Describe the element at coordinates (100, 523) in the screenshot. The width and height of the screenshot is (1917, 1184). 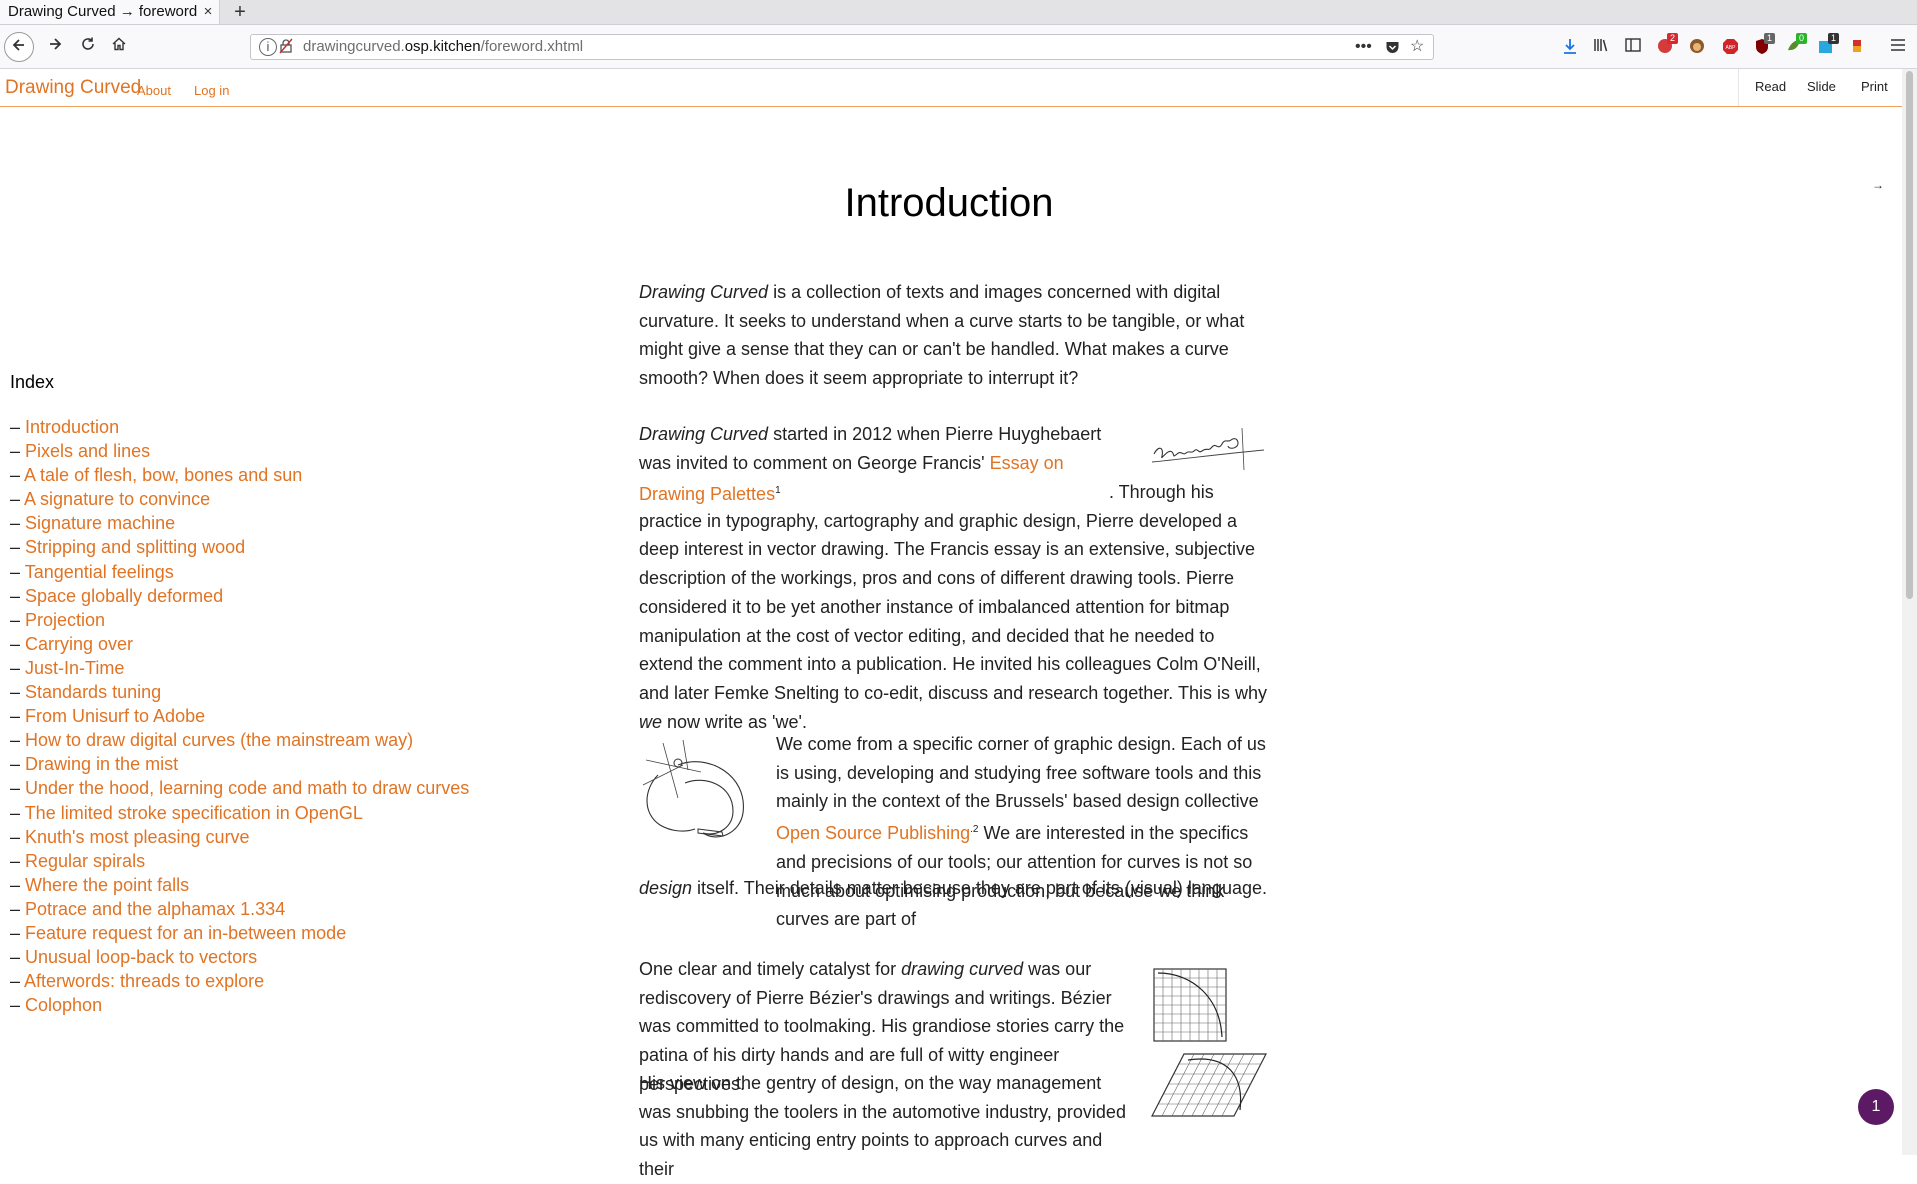
I see `index-link: Signature machine` at that location.